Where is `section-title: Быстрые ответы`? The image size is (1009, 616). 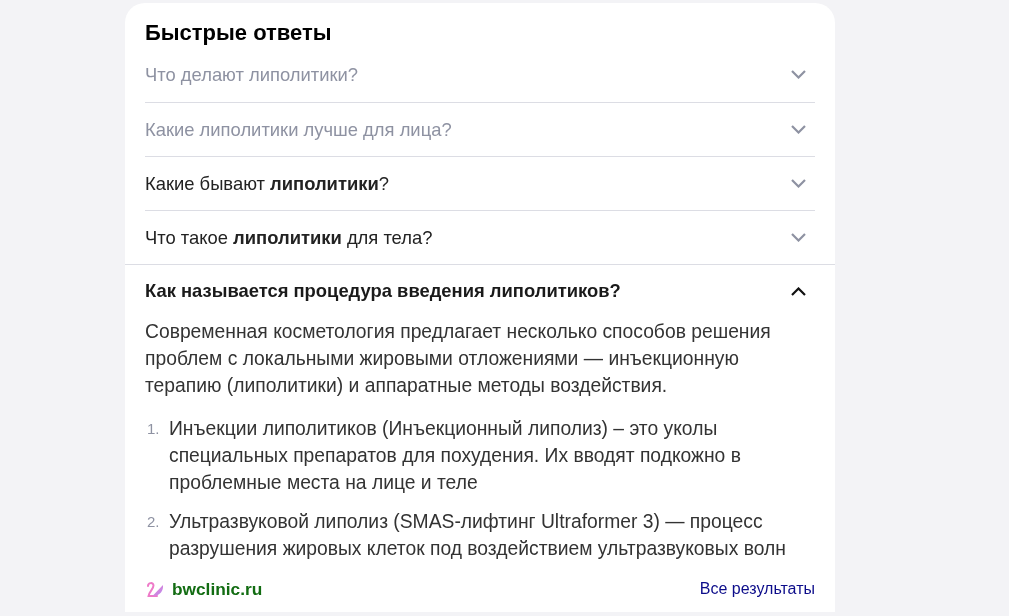 section-title: Быстрые ответы is located at coordinates (238, 33).